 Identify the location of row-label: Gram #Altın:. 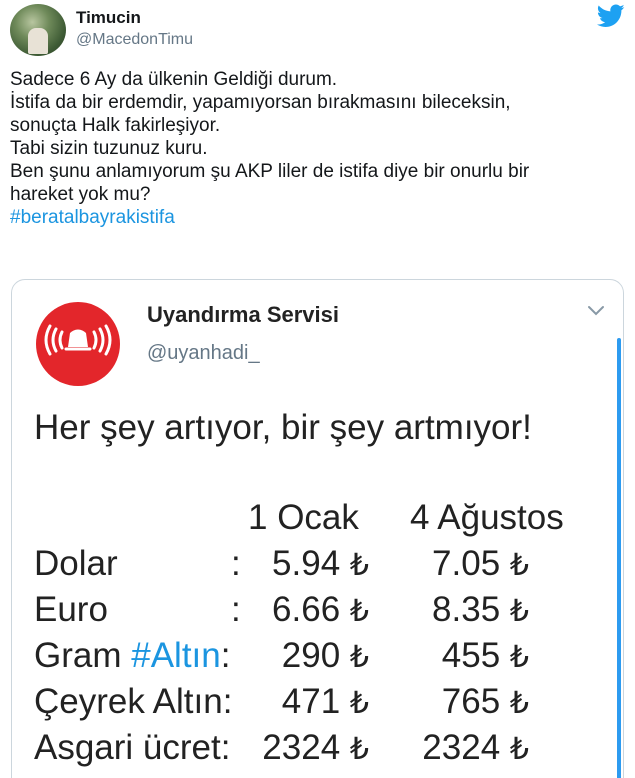
(132, 655).